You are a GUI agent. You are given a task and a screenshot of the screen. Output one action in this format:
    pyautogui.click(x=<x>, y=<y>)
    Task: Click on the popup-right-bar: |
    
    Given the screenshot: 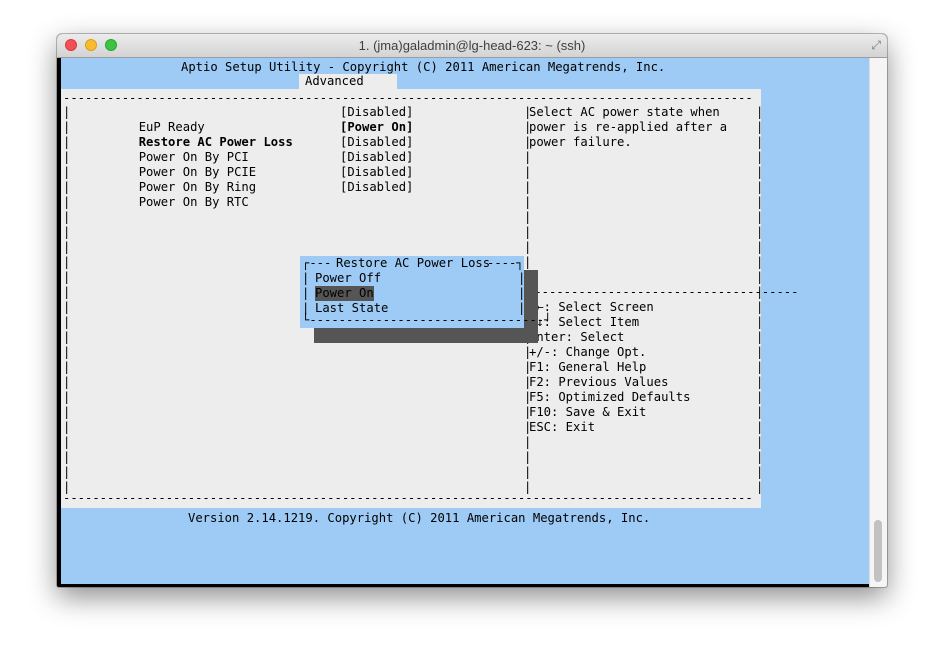 What is the action you would take?
    pyautogui.click(x=522, y=293)
    